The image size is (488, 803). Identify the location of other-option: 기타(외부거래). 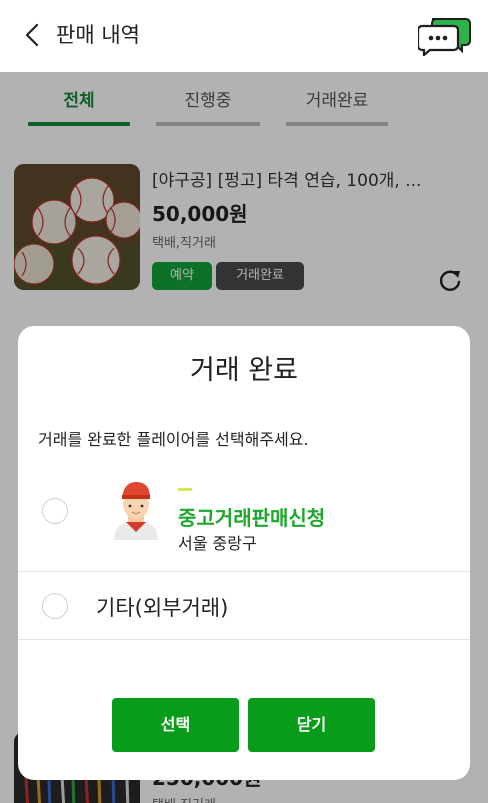
(244, 606).